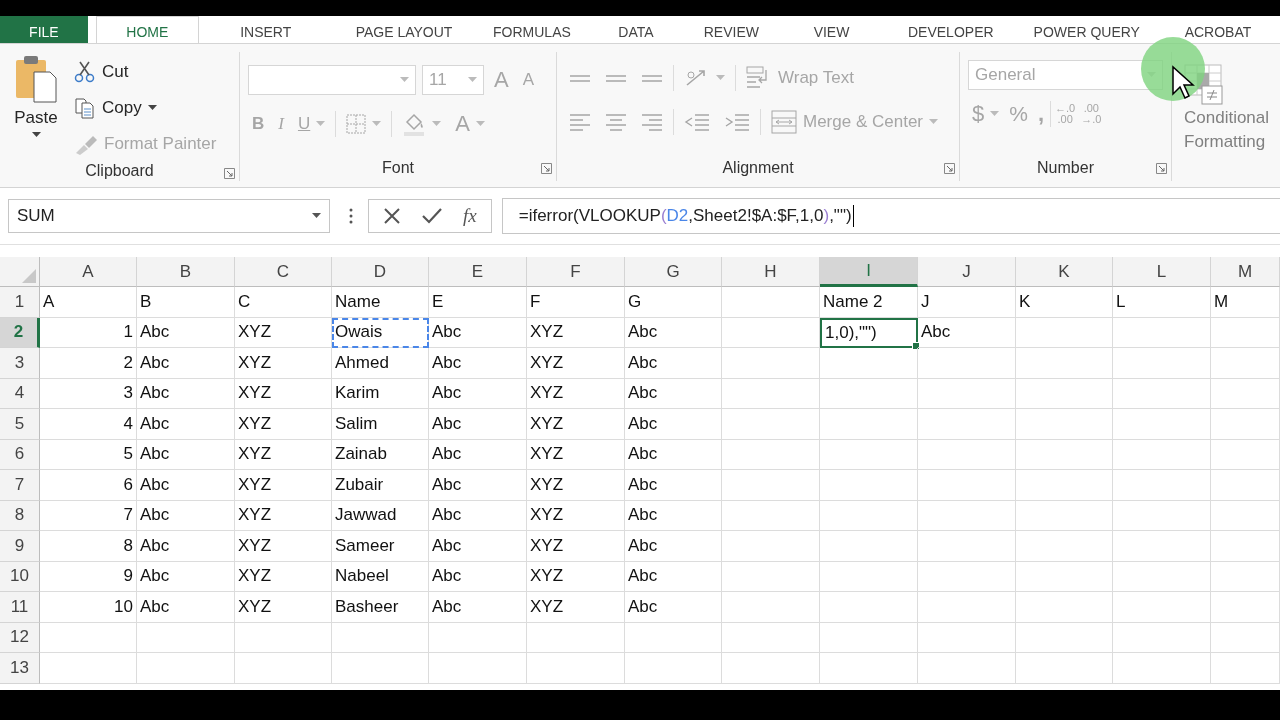  What do you see at coordinates (88, 332) in the screenshot?
I see `table-cell: 1` at bounding box center [88, 332].